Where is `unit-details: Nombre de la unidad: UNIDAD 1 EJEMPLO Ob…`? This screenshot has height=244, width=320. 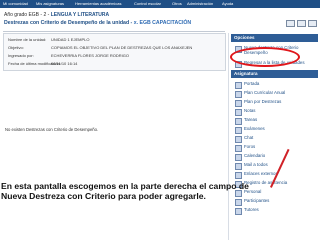 unit-details: Nombre de la unidad: UNIDAD 1 EJEMPLO Ob… is located at coordinates (114, 52).